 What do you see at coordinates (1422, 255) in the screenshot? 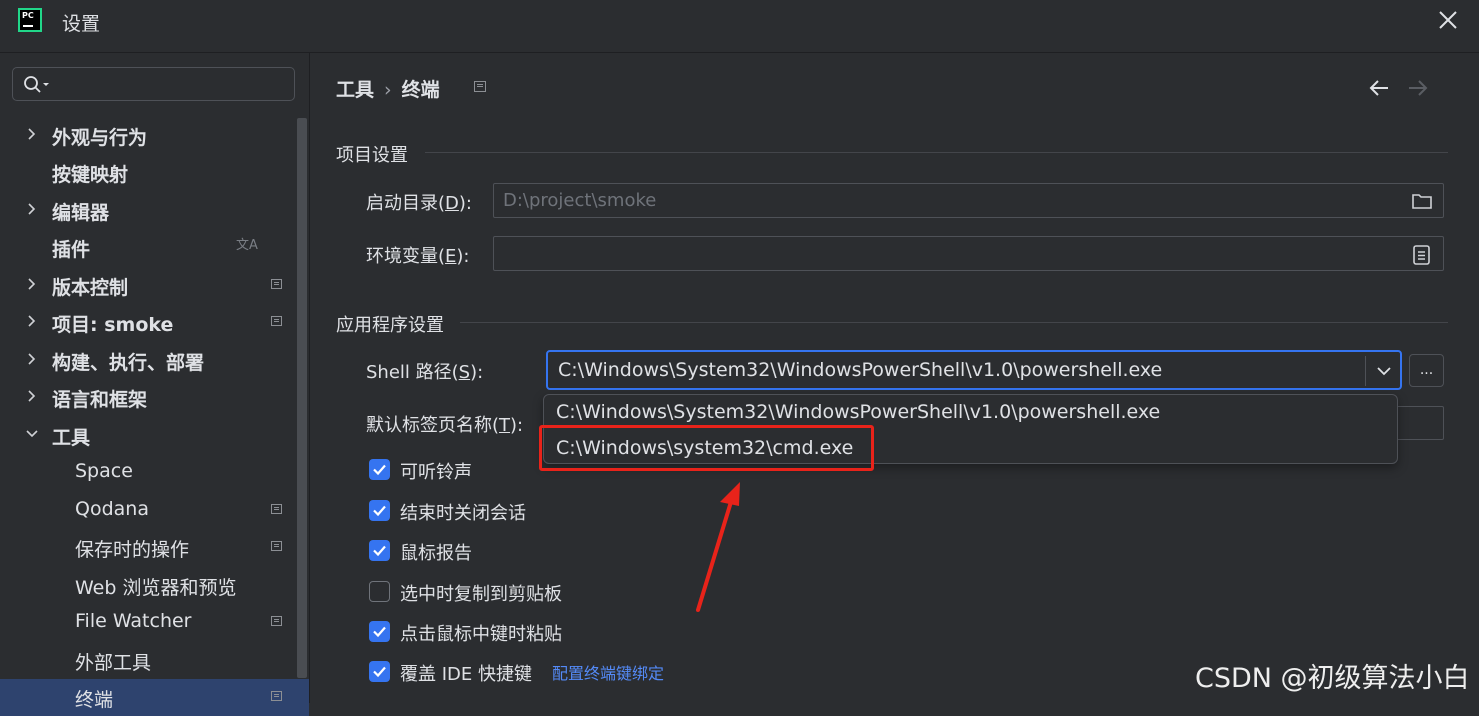
I see `document-icon` at bounding box center [1422, 255].